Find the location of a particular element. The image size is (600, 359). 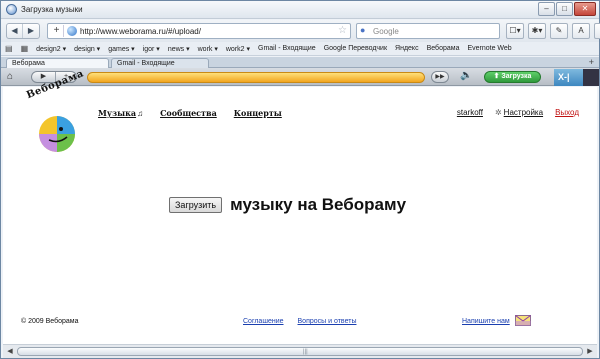

add-bookmark-icon: + is located at coordinates (57, 31).